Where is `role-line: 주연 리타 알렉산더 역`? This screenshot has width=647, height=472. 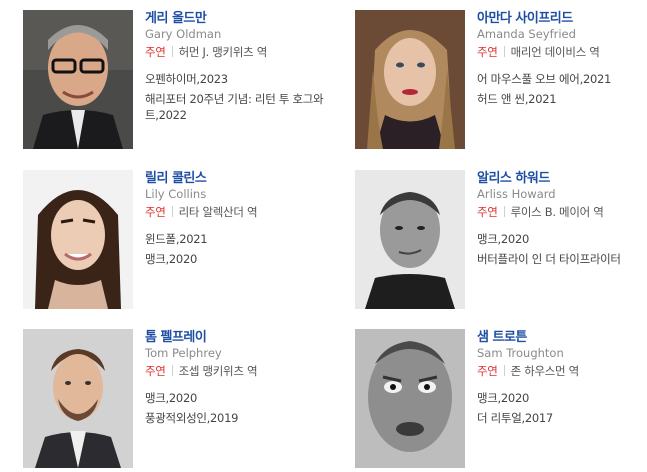 role-line: 주연 리타 알렉산더 역 is located at coordinates (235, 218).